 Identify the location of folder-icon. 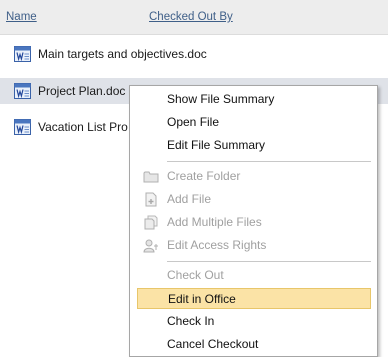
(151, 177).